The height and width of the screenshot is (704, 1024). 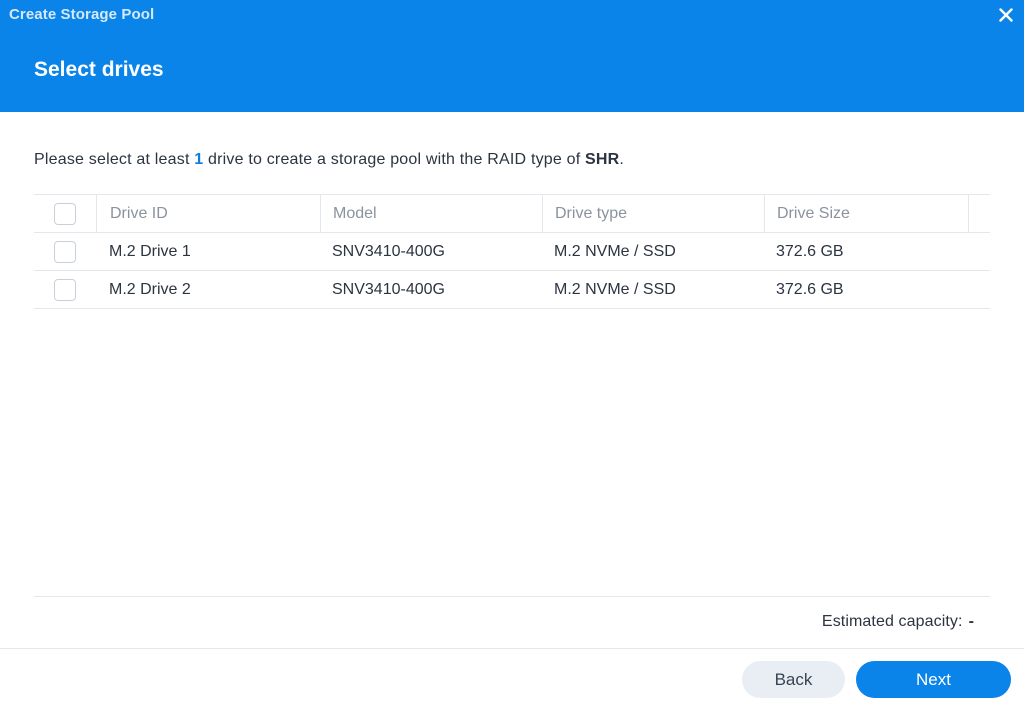 What do you see at coordinates (512, 596) in the screenshot?
I see `capacity-divider` at bounding box center [512, 596].